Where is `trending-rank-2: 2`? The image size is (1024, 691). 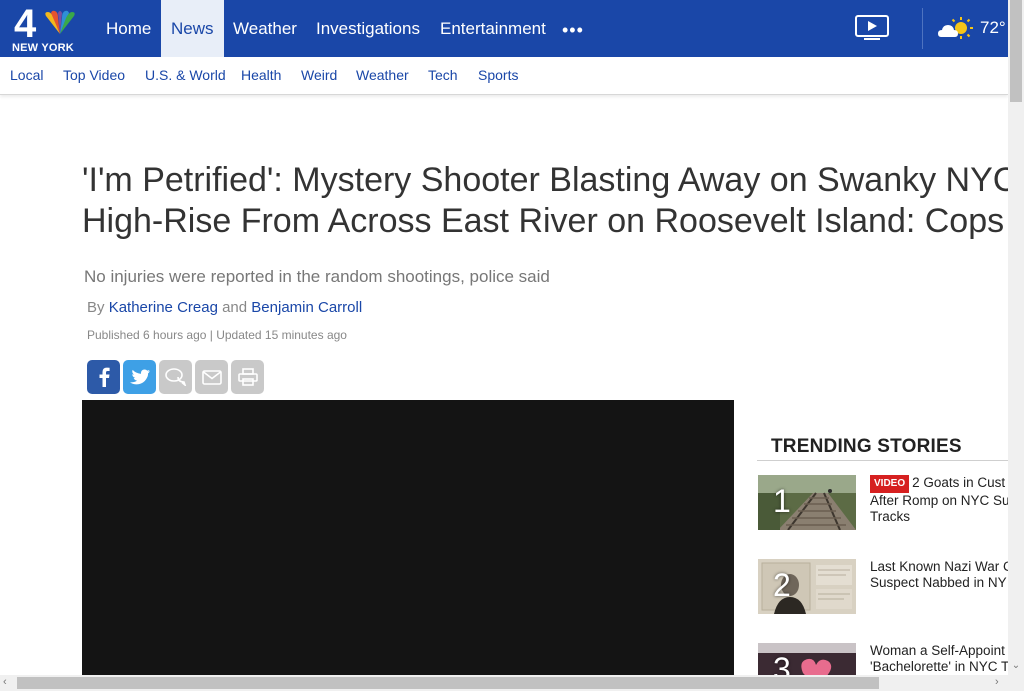
trending-rank-2: 2 is located at coordinates (782, 585).